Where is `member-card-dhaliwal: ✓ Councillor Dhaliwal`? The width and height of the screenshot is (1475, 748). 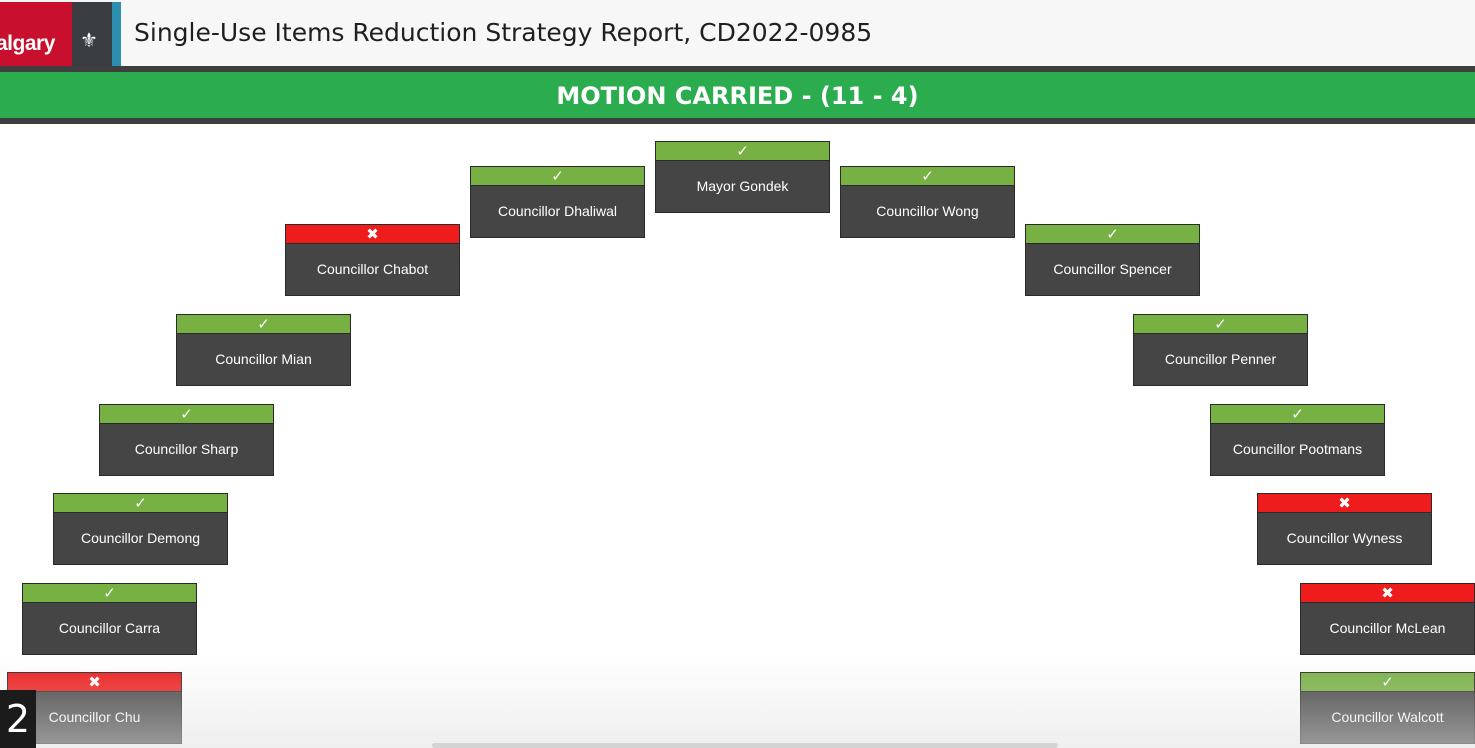
member-card-dhaliwal: ✓ Councillor Dhaliwal is located at coordinates (557, 202).